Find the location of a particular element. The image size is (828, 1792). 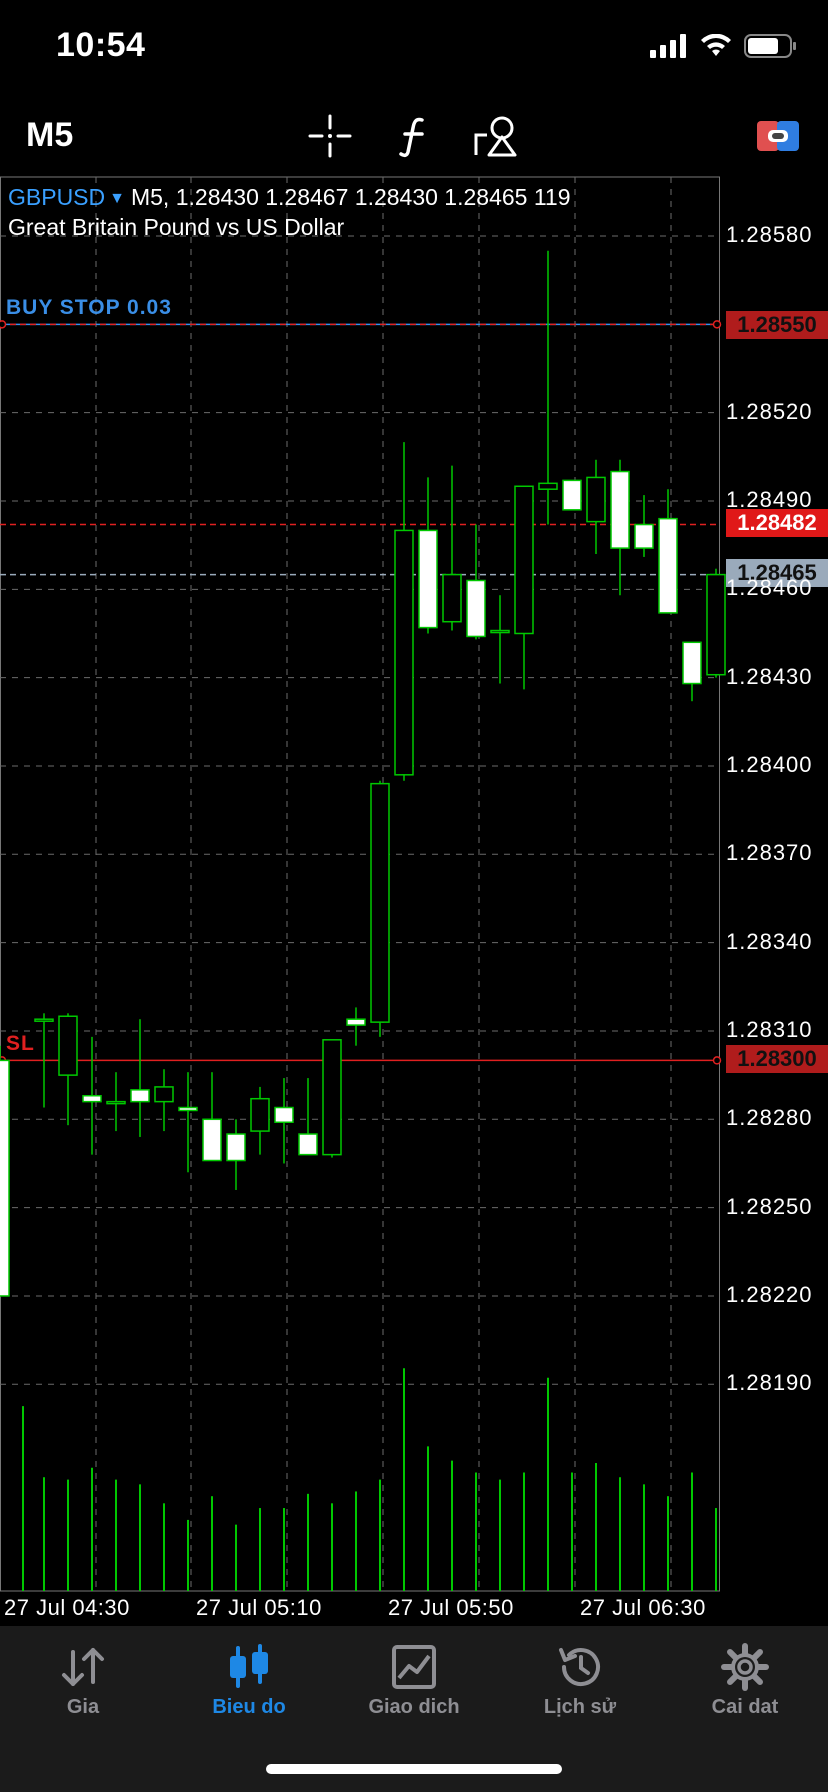

buy-stop-label: BUY STOP 0.03 is located at coordinates (89, 308).